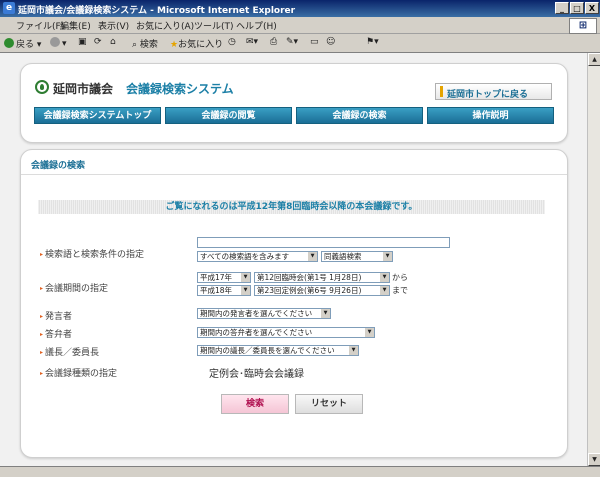 Image resolution: width=600 pixels, height=477 pixels. I want to click on menu-help: ヘルプ(H), so click(256, 25).